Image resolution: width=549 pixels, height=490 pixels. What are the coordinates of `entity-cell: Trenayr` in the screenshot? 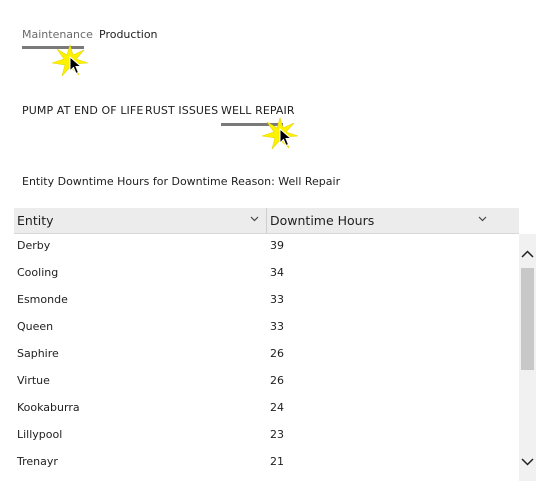 It's located at (37, 461).